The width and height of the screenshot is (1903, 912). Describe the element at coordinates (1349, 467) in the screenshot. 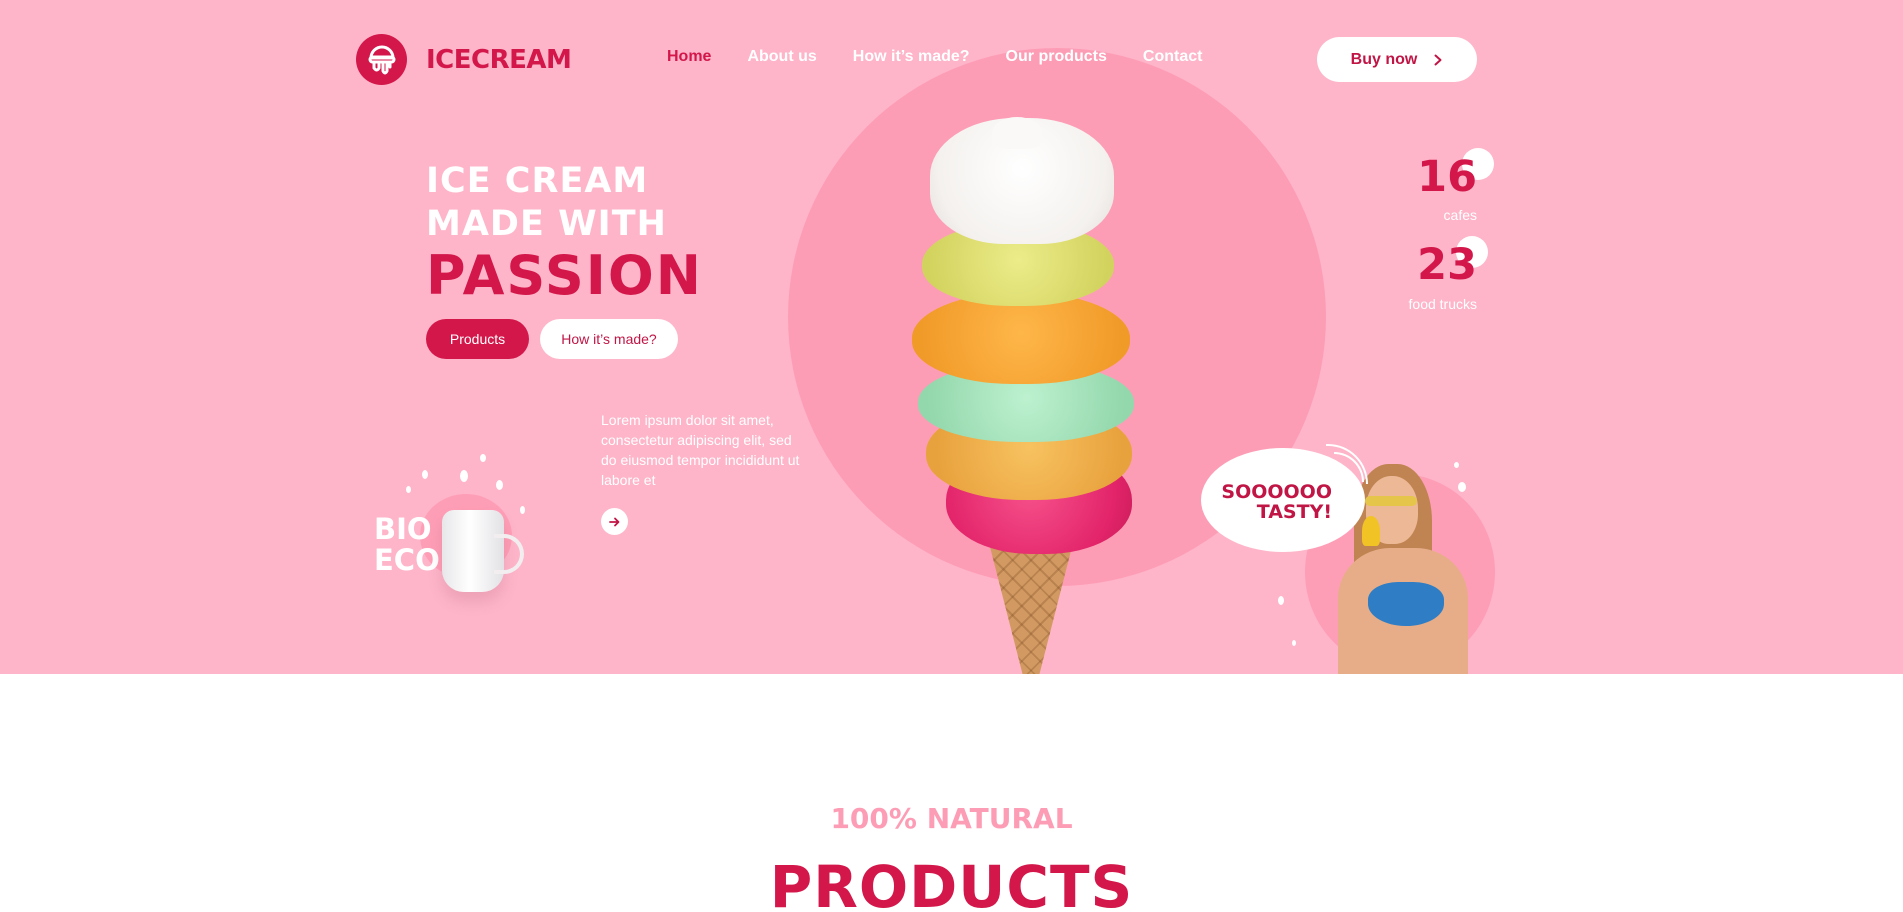

I see `speech-bubble-line` at that location.